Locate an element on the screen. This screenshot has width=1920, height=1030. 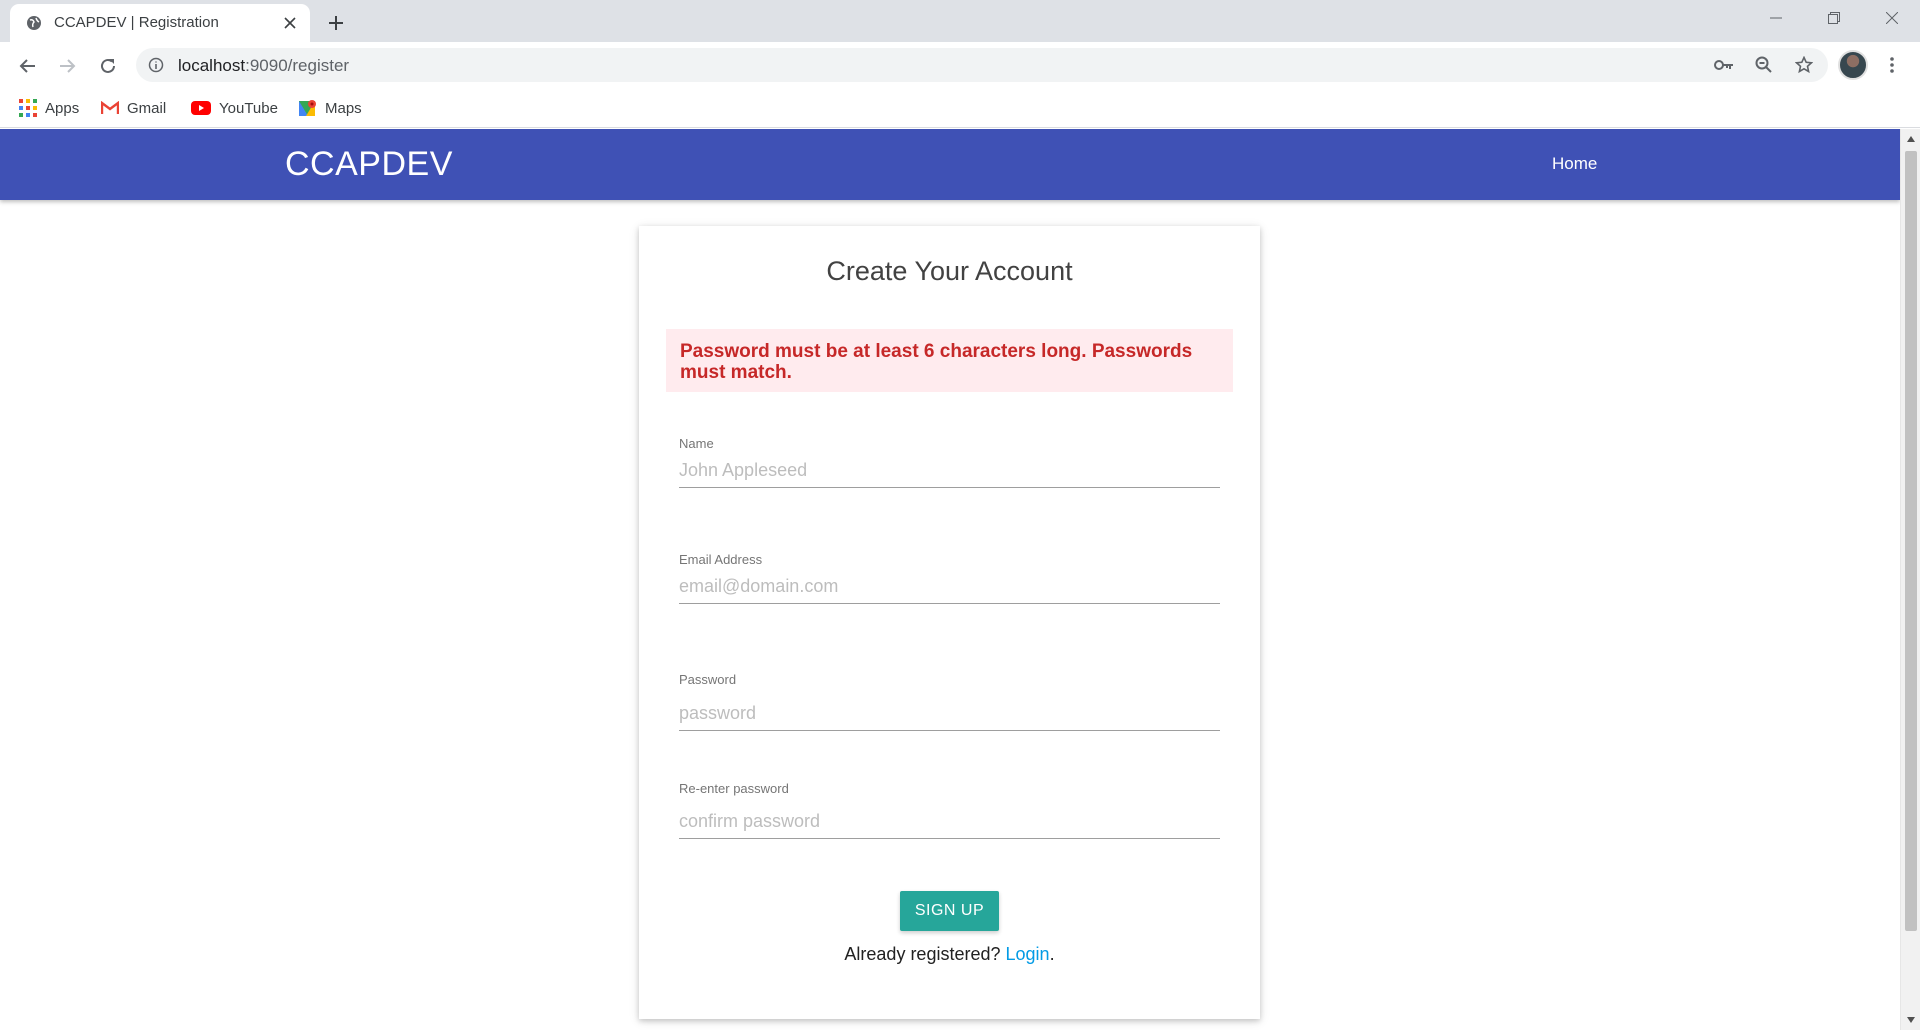
nav-home-link: Home is located at coordinates (1574, 164).